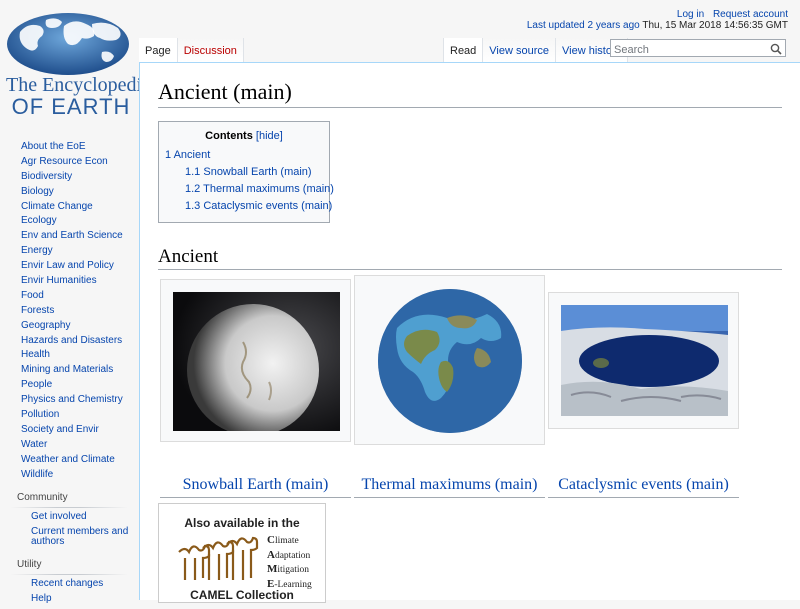 The image size is (800, 609). What do you see at coordinates (242, 523) in the screenshot?
I see `camel-banner-title: Also available in the` at bounding box center [242, 523].